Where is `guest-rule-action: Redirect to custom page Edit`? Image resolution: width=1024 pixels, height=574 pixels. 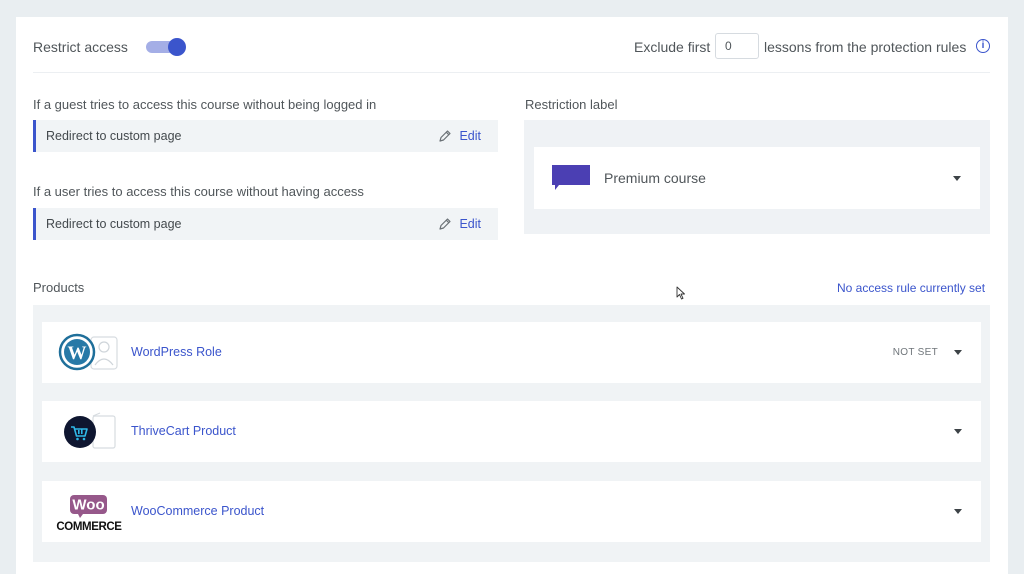
guest-rule-action: Redirect to custom page Edit is located at coordinates (265, 136).